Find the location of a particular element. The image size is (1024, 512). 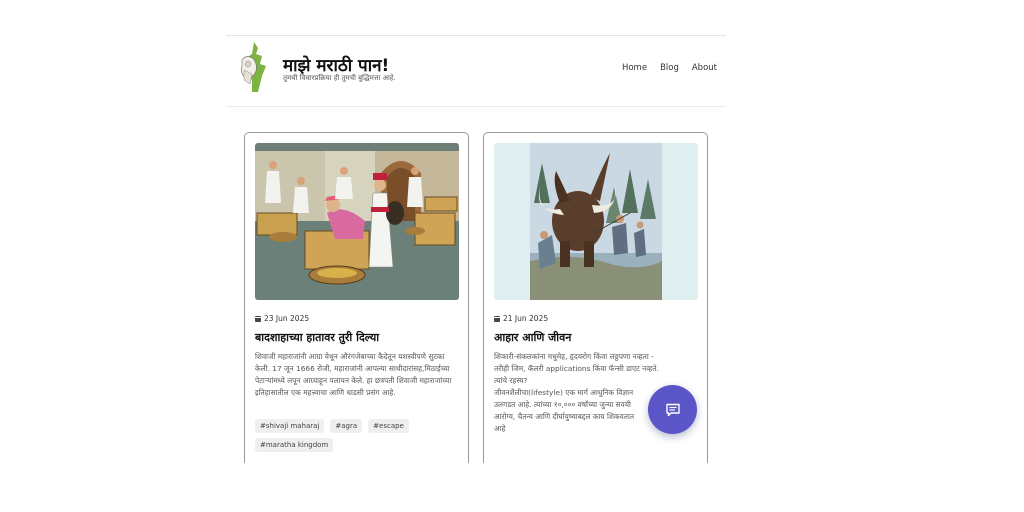

nav-about: About is located at coordinates (704, 68).